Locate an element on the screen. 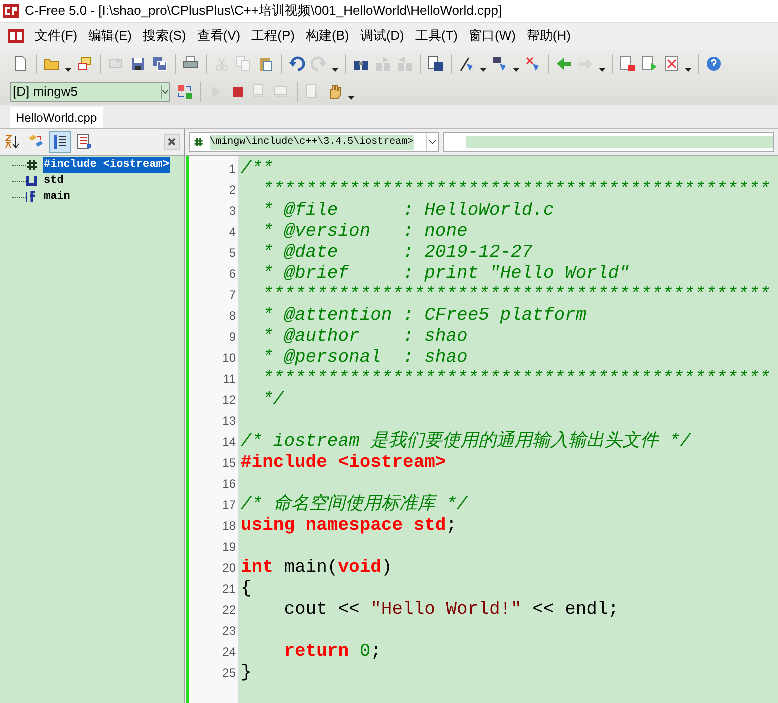 The image size is (778, 703). code-text: main( is located at coordinates (310, 568).